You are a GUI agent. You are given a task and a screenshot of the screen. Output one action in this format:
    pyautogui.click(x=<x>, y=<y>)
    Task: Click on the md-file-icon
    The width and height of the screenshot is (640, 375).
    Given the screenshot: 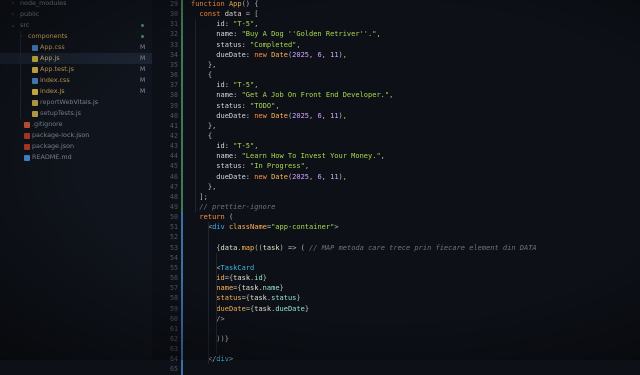 What is the action you would take?
    pyautogui.click(x=27, y=157)
    